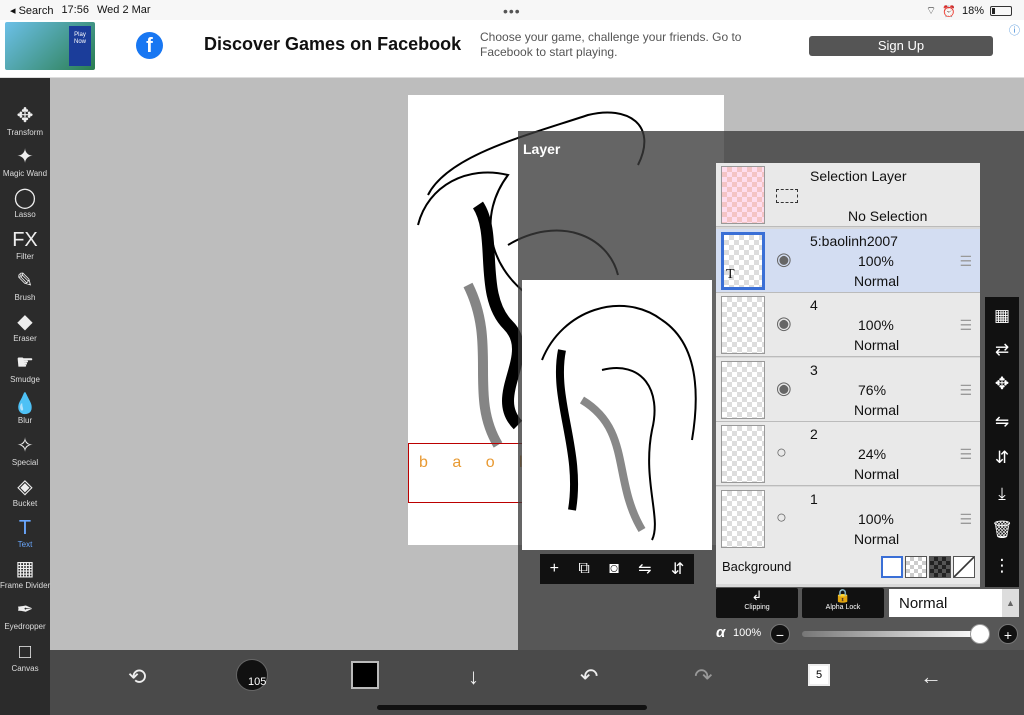 This screenshot has width=1024, height=715. Describe the element at coordinates (848, 389) in the screenshot. I see `layer-row: ◉ 3 76% Normal ☰` at that location.